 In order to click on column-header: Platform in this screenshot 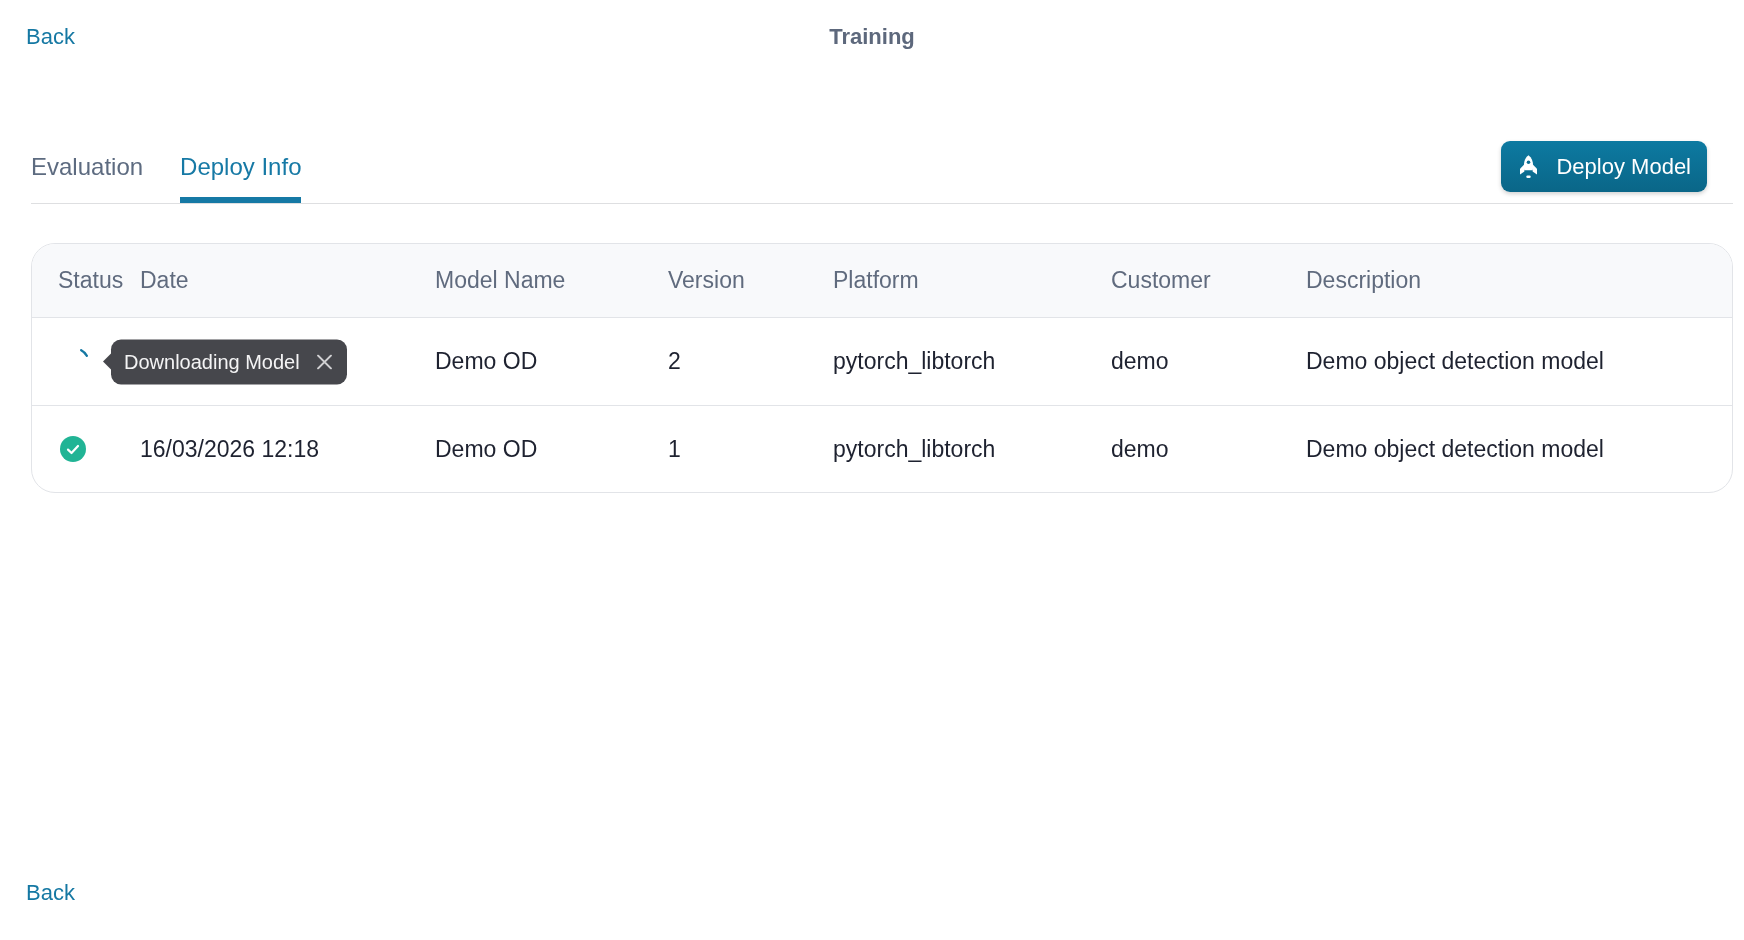, I will do `click(876, 280)`.